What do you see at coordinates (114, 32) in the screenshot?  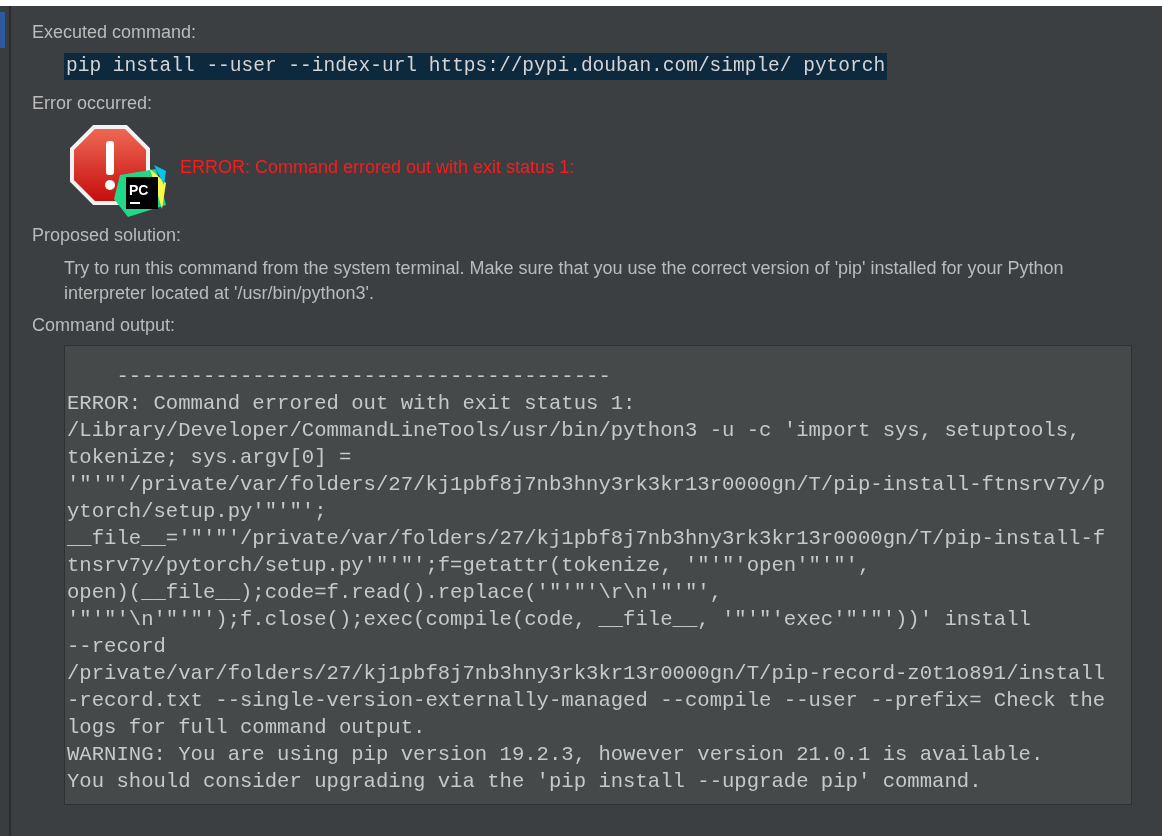 I see `section-label: Executed command:` at bounding box center [114, 32].